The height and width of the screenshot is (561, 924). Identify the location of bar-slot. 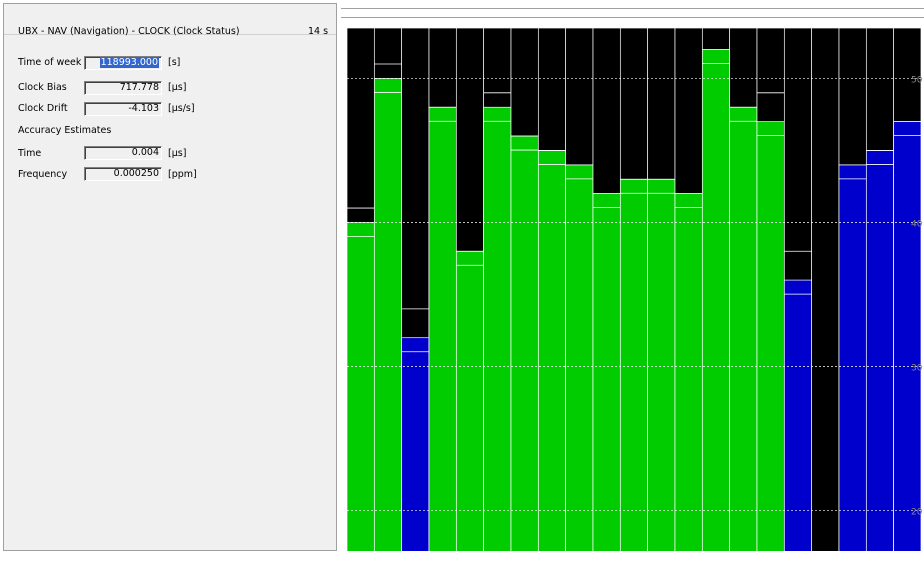
(825, 294).